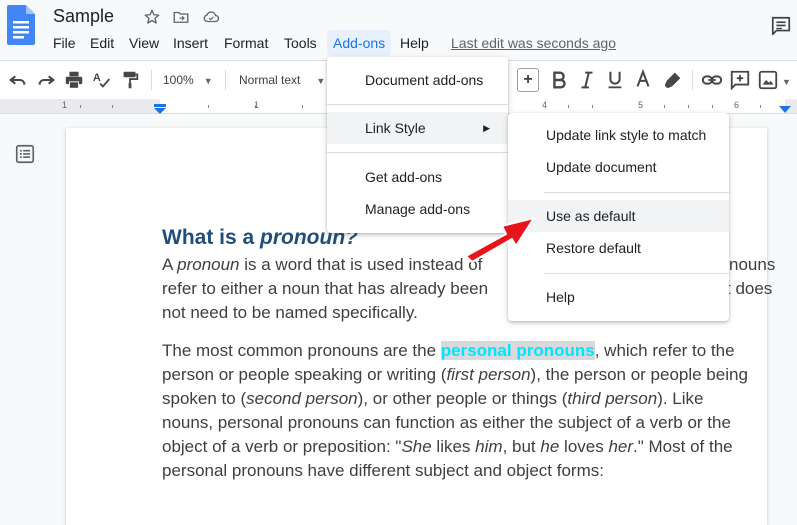 The height and width of the screenshot is (525, 797). I want to click on paint-format-icon, so click(130, 80).